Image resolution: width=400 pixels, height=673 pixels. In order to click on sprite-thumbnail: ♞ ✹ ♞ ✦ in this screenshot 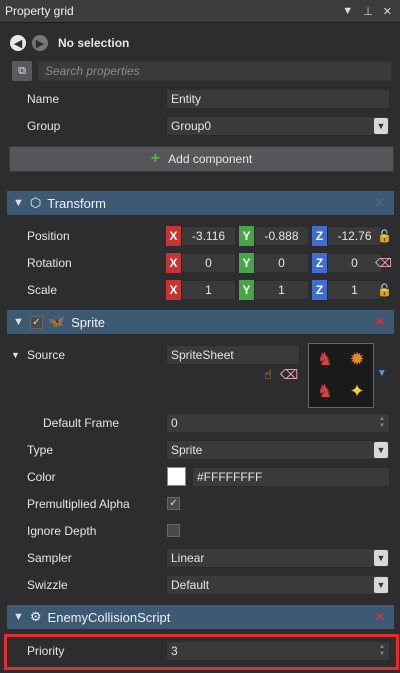, I will do `click(341, 375)`.